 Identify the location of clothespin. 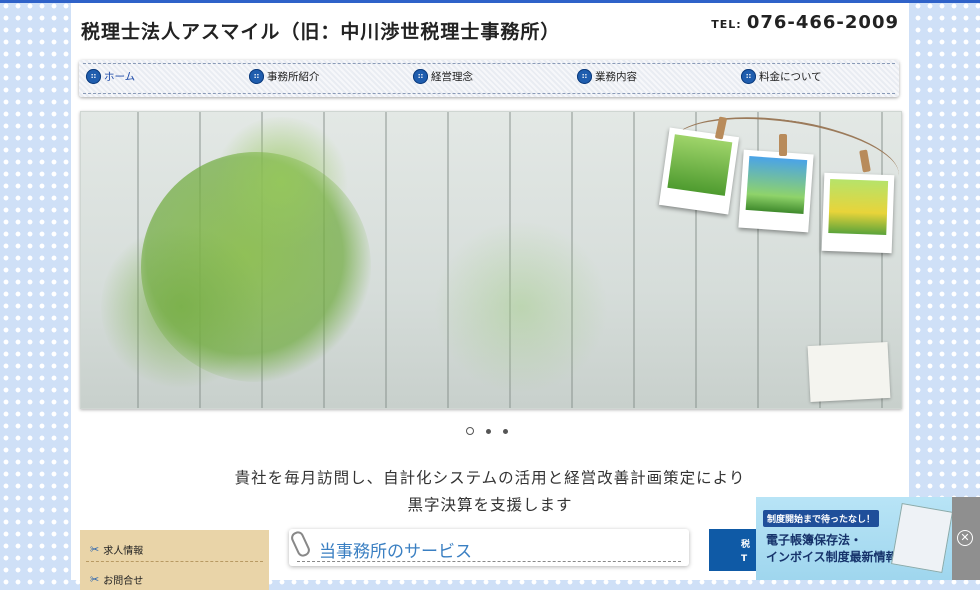
(783, 145).